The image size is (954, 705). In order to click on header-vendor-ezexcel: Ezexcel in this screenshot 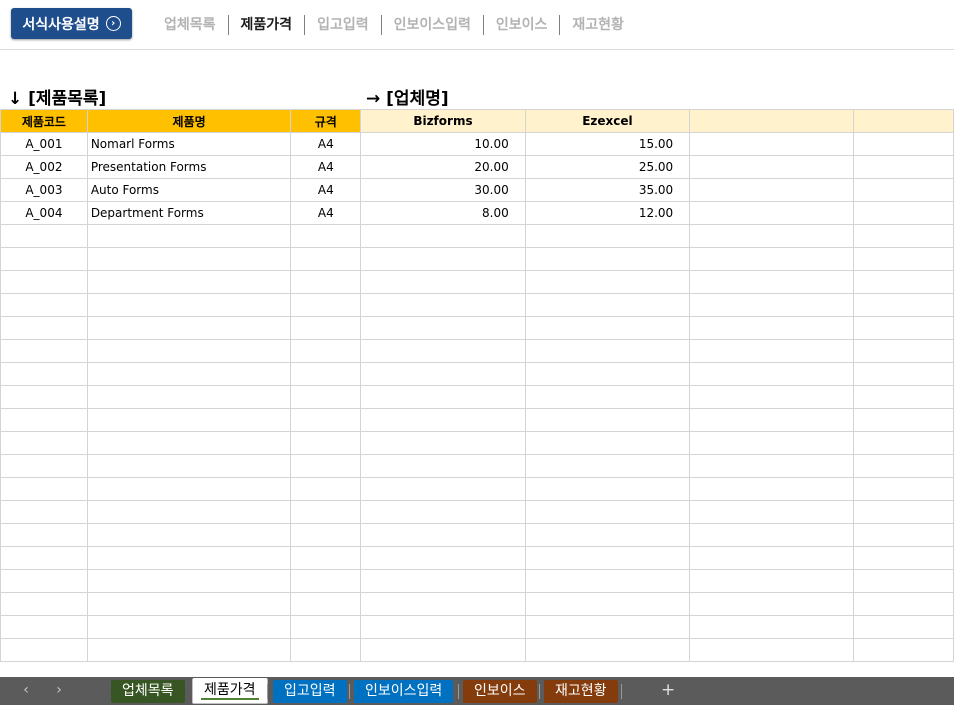, I will do `click(607, 121)`.